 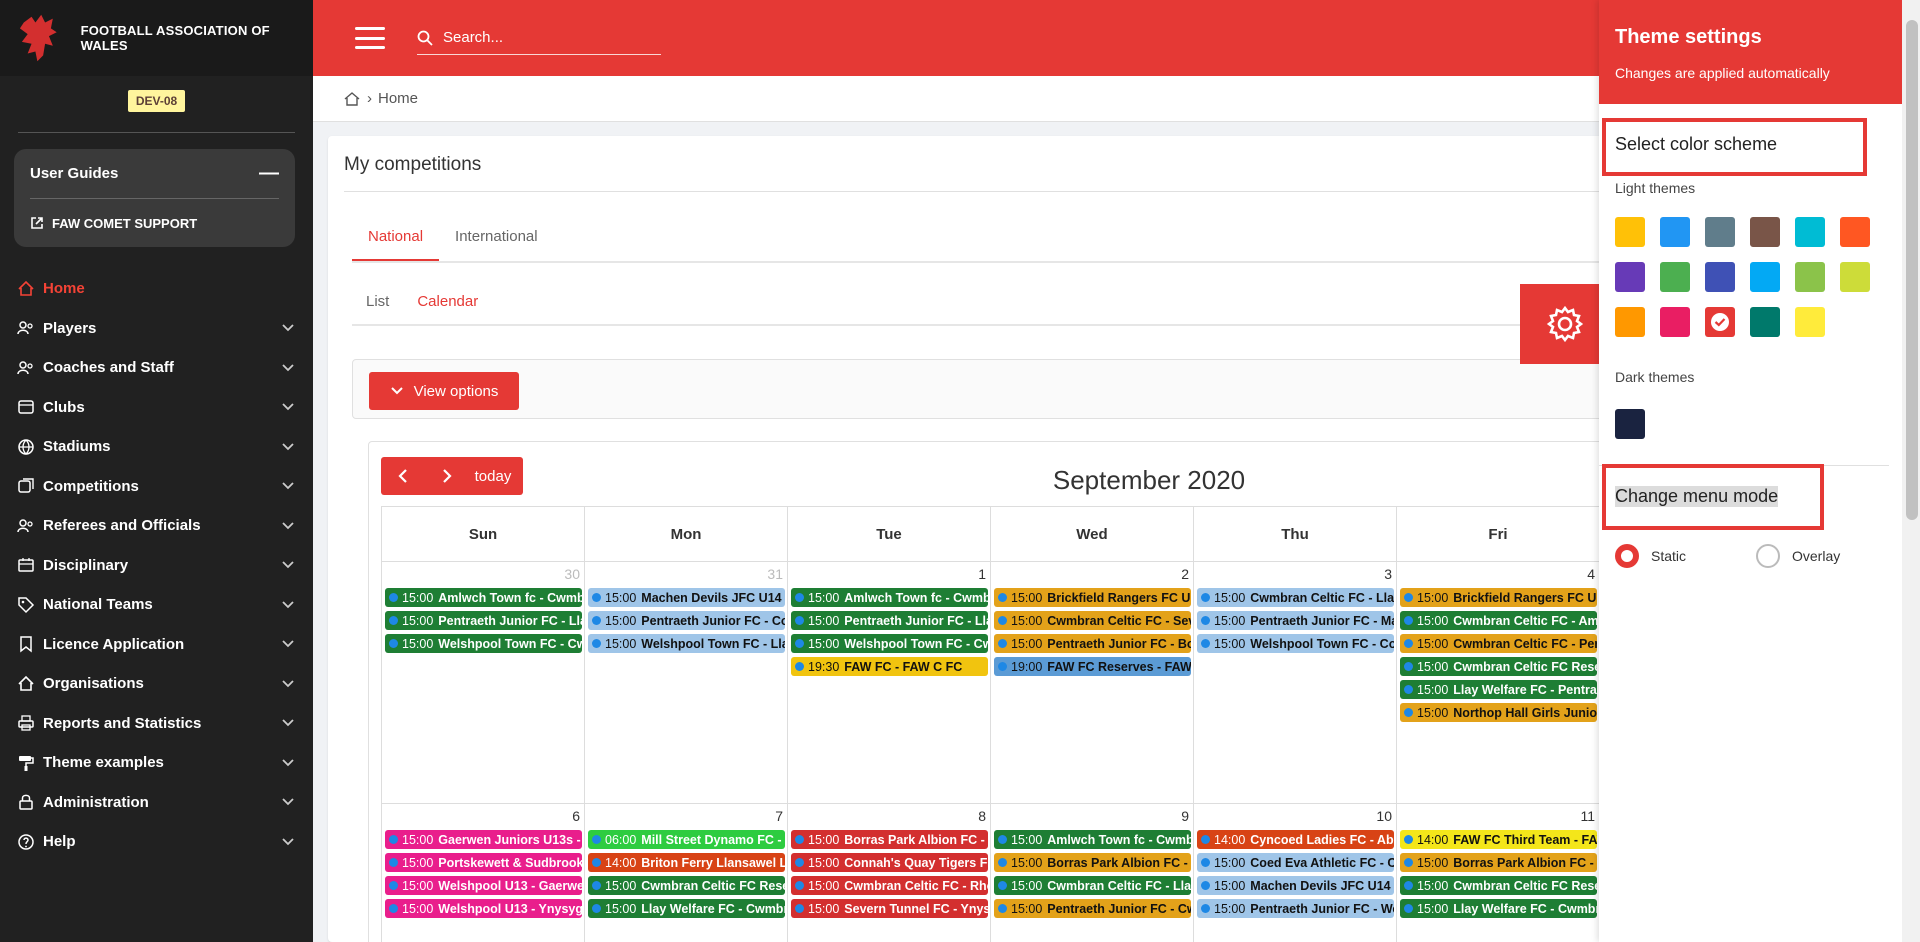 I want to click on calendar-event: 15:00 Pentraeth Junior FC - Machen, so click(x=1295, y=620).